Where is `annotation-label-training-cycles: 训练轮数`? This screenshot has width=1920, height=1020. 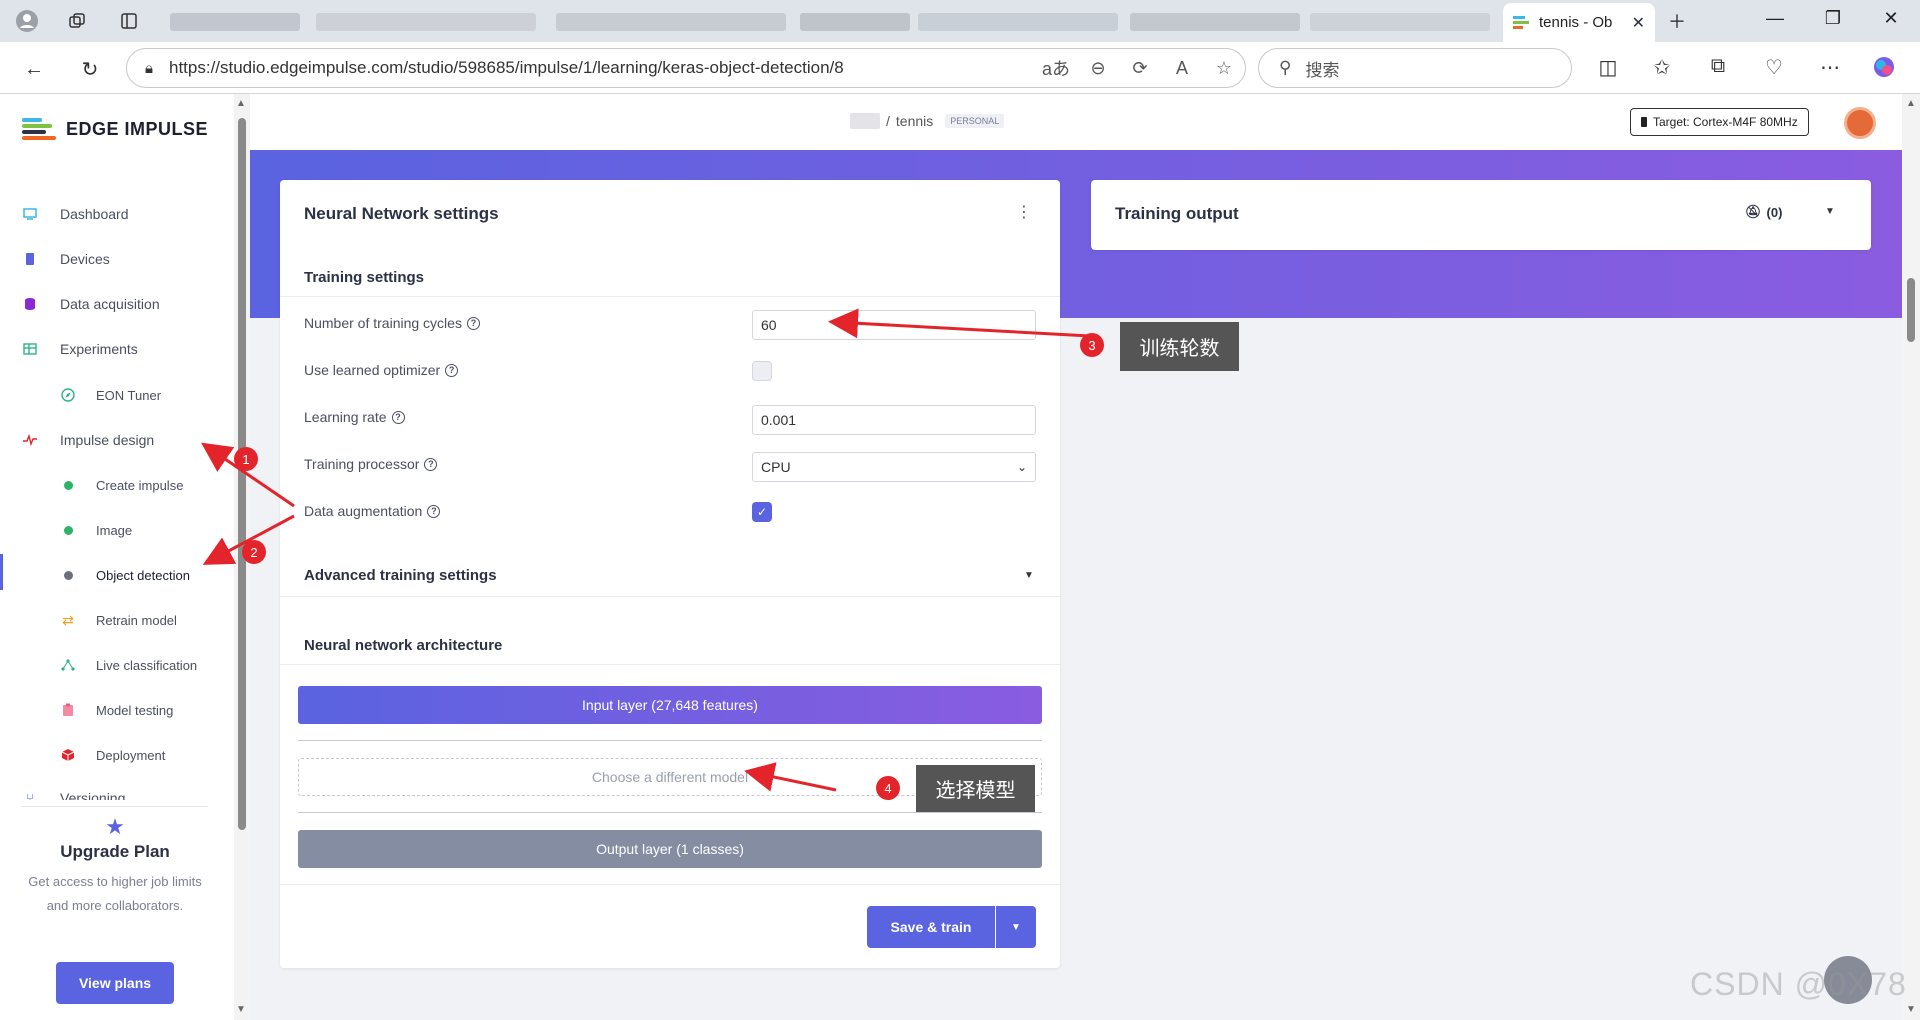
annotation-label-training-cycles: 训练轮数 is located at coordinates (1179, 346).